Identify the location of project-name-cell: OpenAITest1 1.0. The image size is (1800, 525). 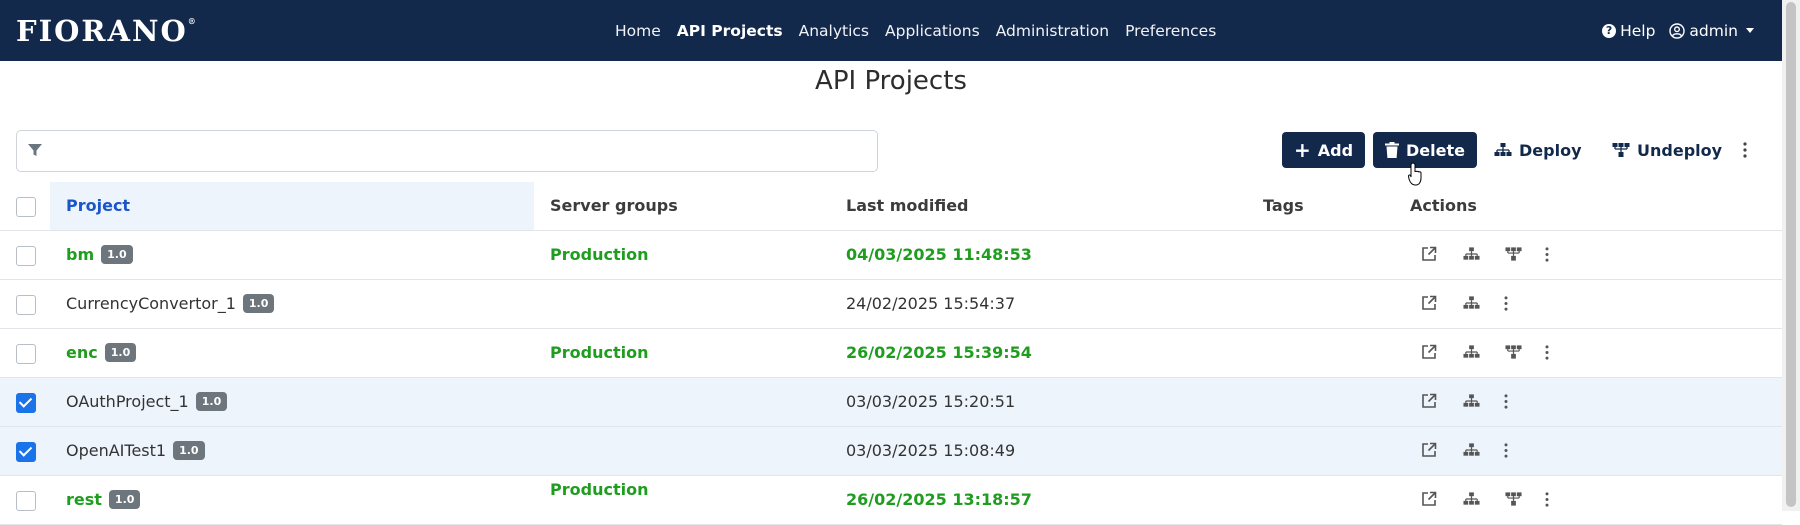
(135, 450).